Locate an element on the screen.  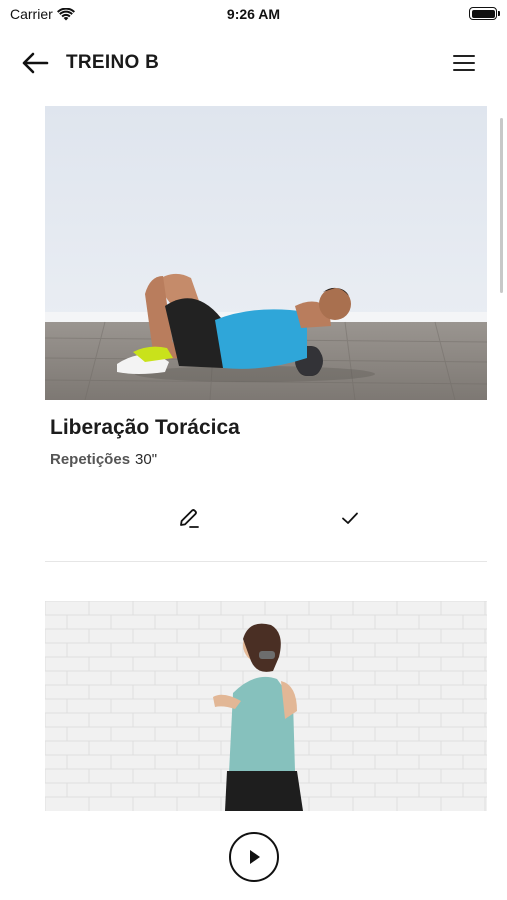
reps-label: Repetições is located at coordinates (90, 459).